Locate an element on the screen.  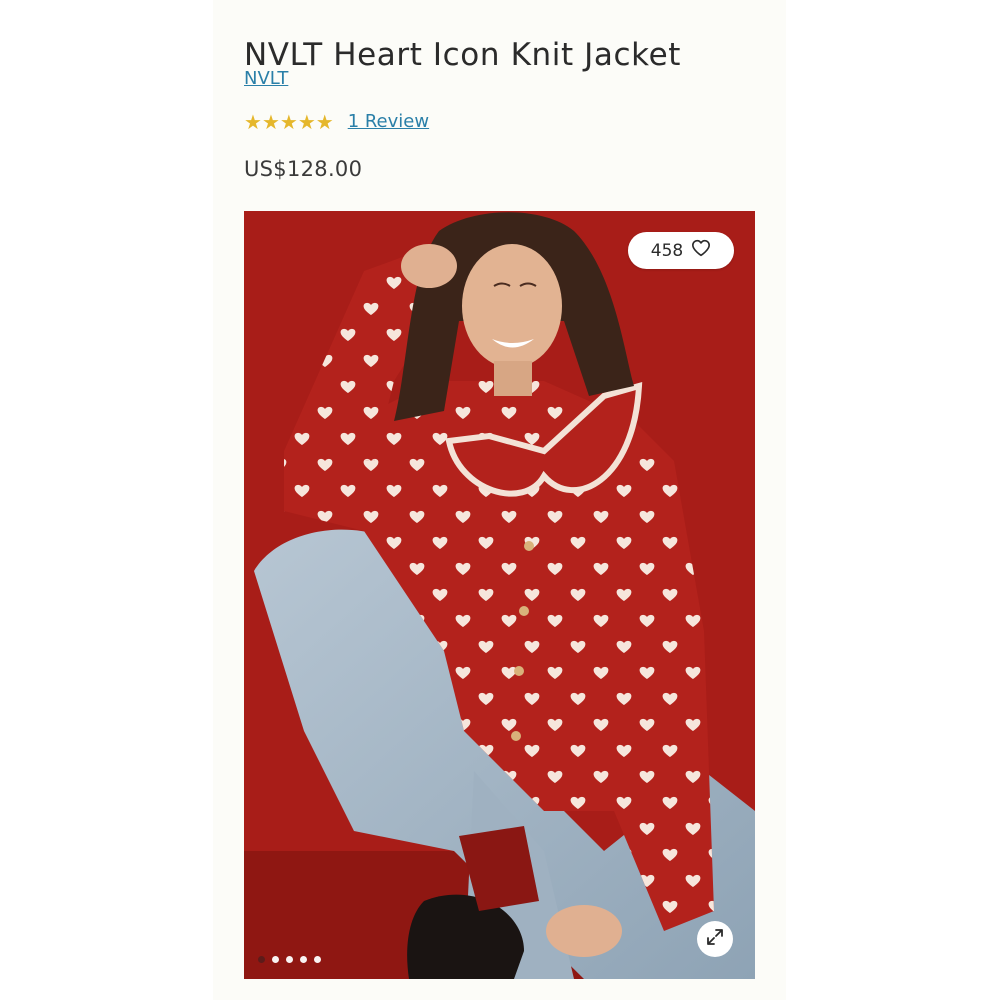
gallery-pagination is located at coordinates (289, 959).